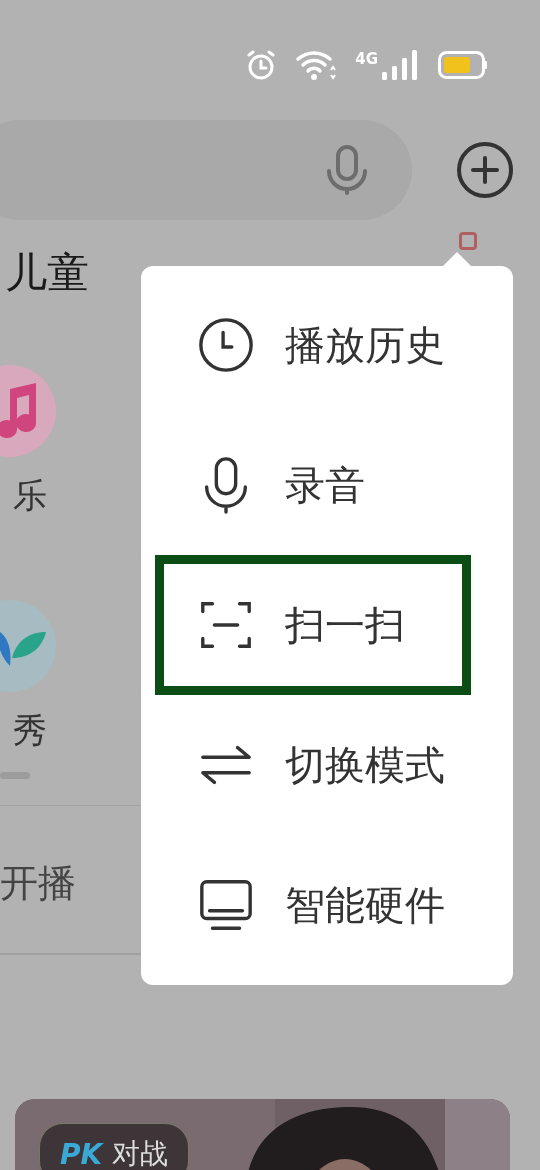 This screenshot has height=1170, width=540. I want to click on menu-item: 扫一扫, so click(313, 625).